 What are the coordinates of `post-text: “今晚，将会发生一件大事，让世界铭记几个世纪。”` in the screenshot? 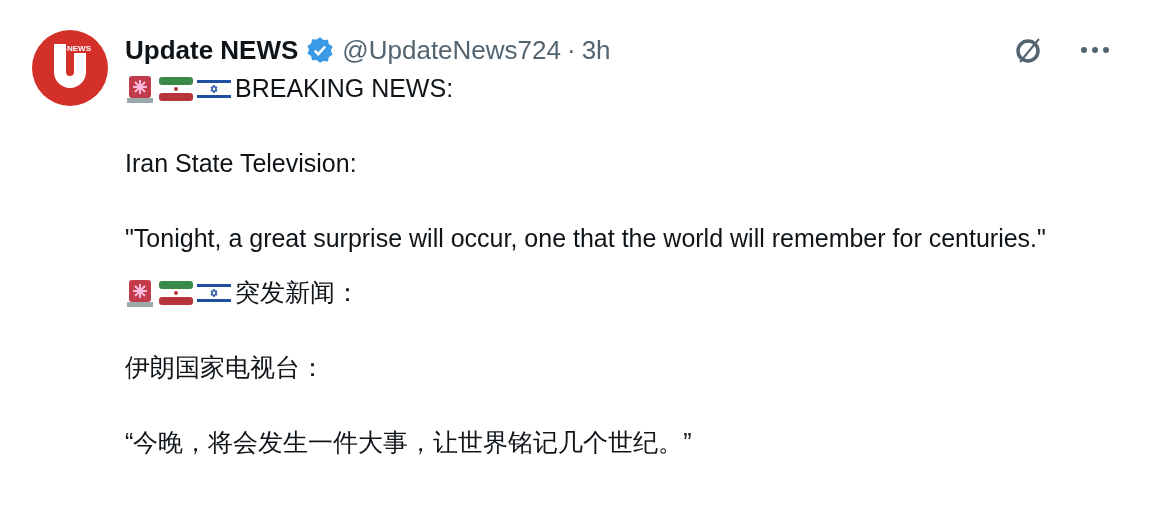 It's located at (409, 442).